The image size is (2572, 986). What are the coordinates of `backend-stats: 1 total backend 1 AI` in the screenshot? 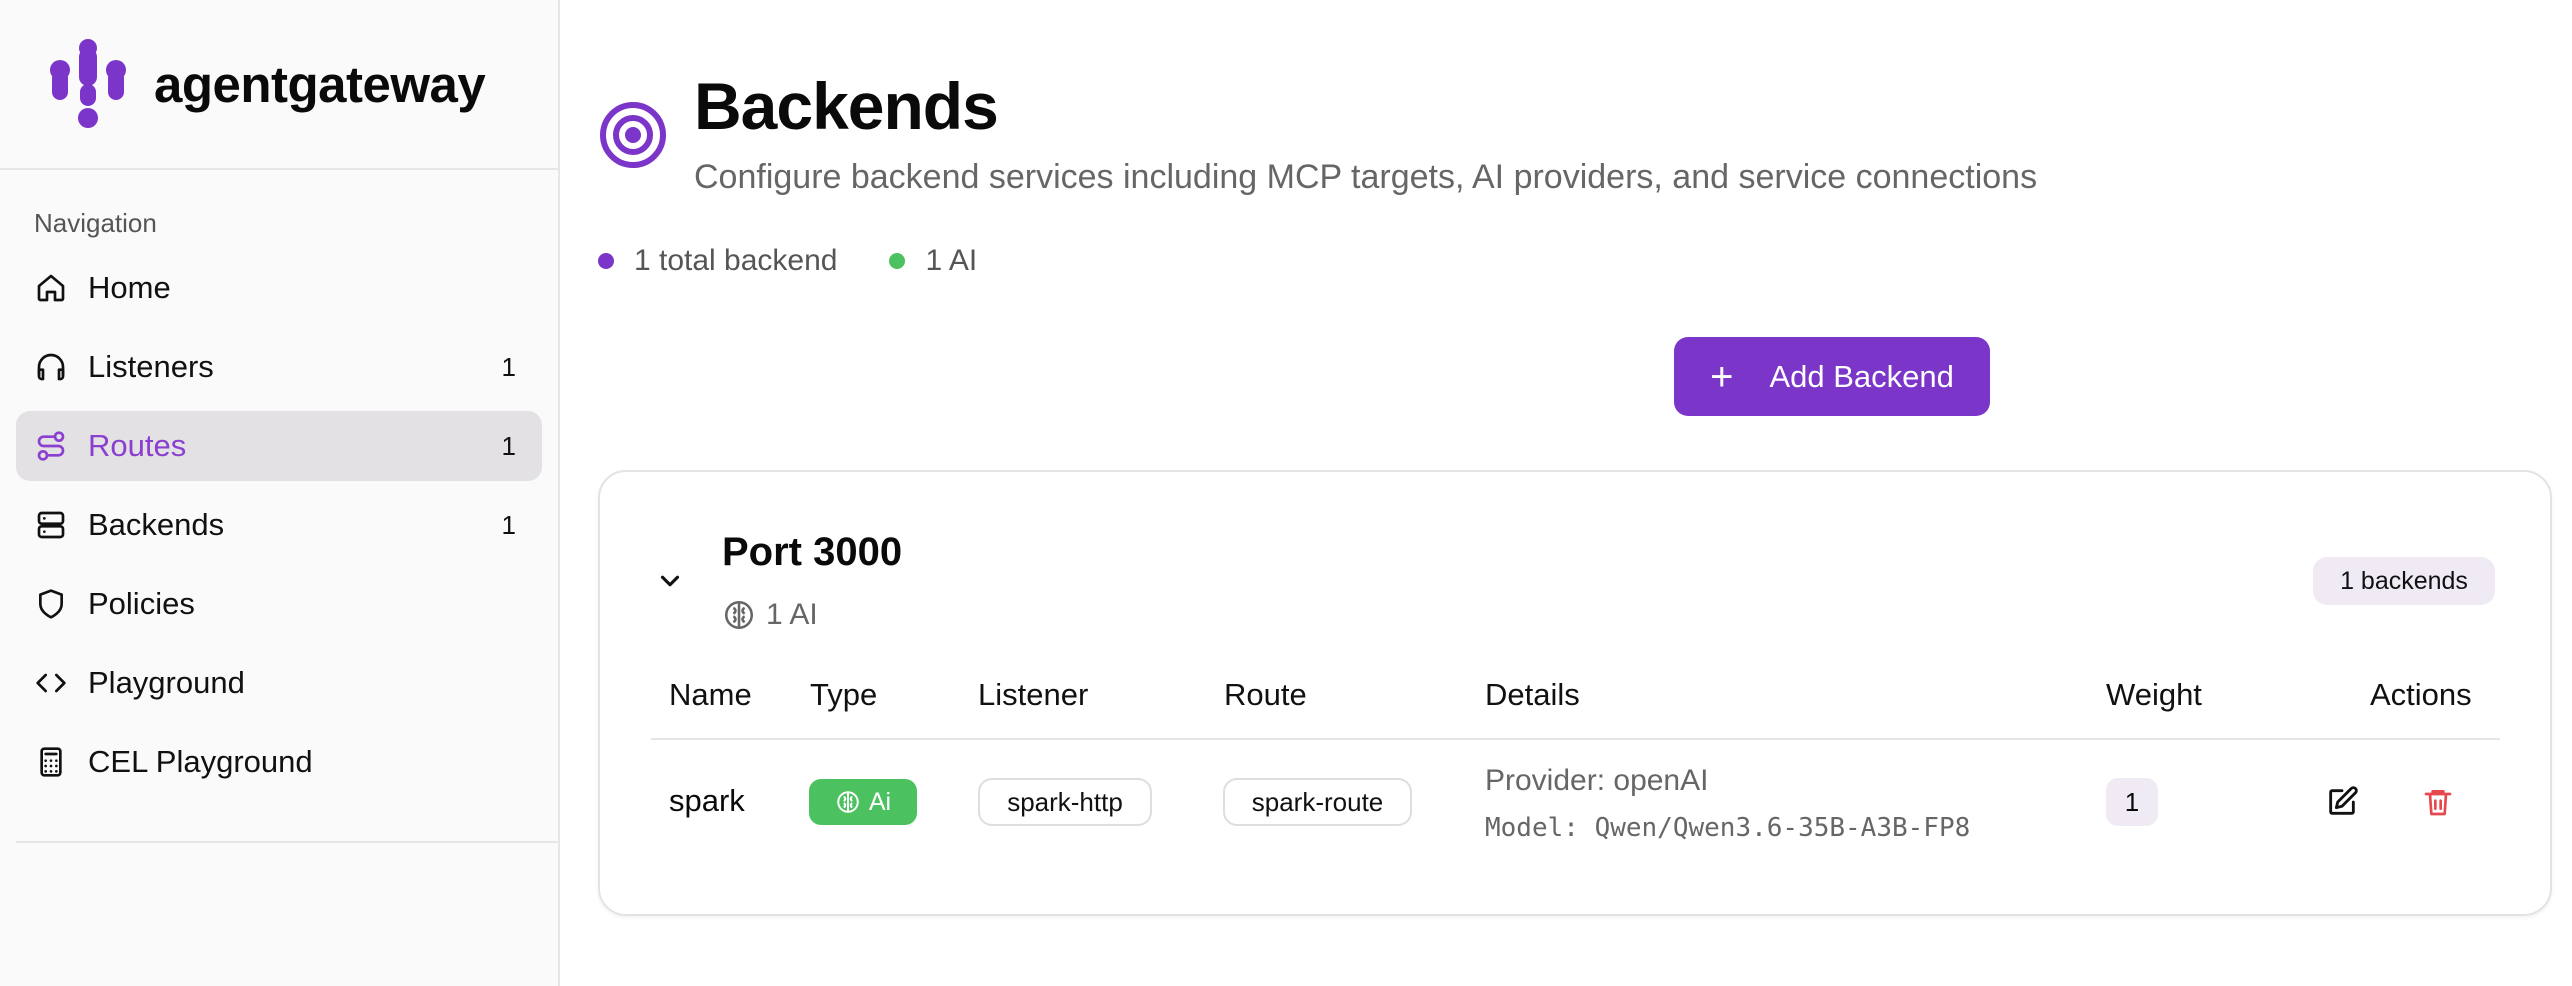 It's located at (813, 261).